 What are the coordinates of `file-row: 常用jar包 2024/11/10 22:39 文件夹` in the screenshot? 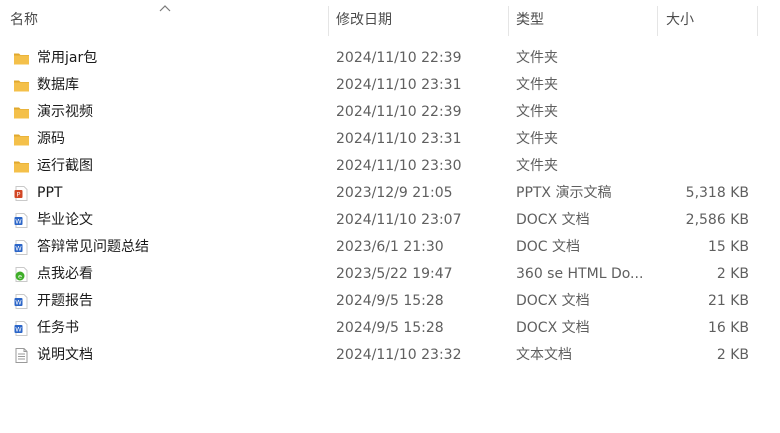 It's located at (390, 58).